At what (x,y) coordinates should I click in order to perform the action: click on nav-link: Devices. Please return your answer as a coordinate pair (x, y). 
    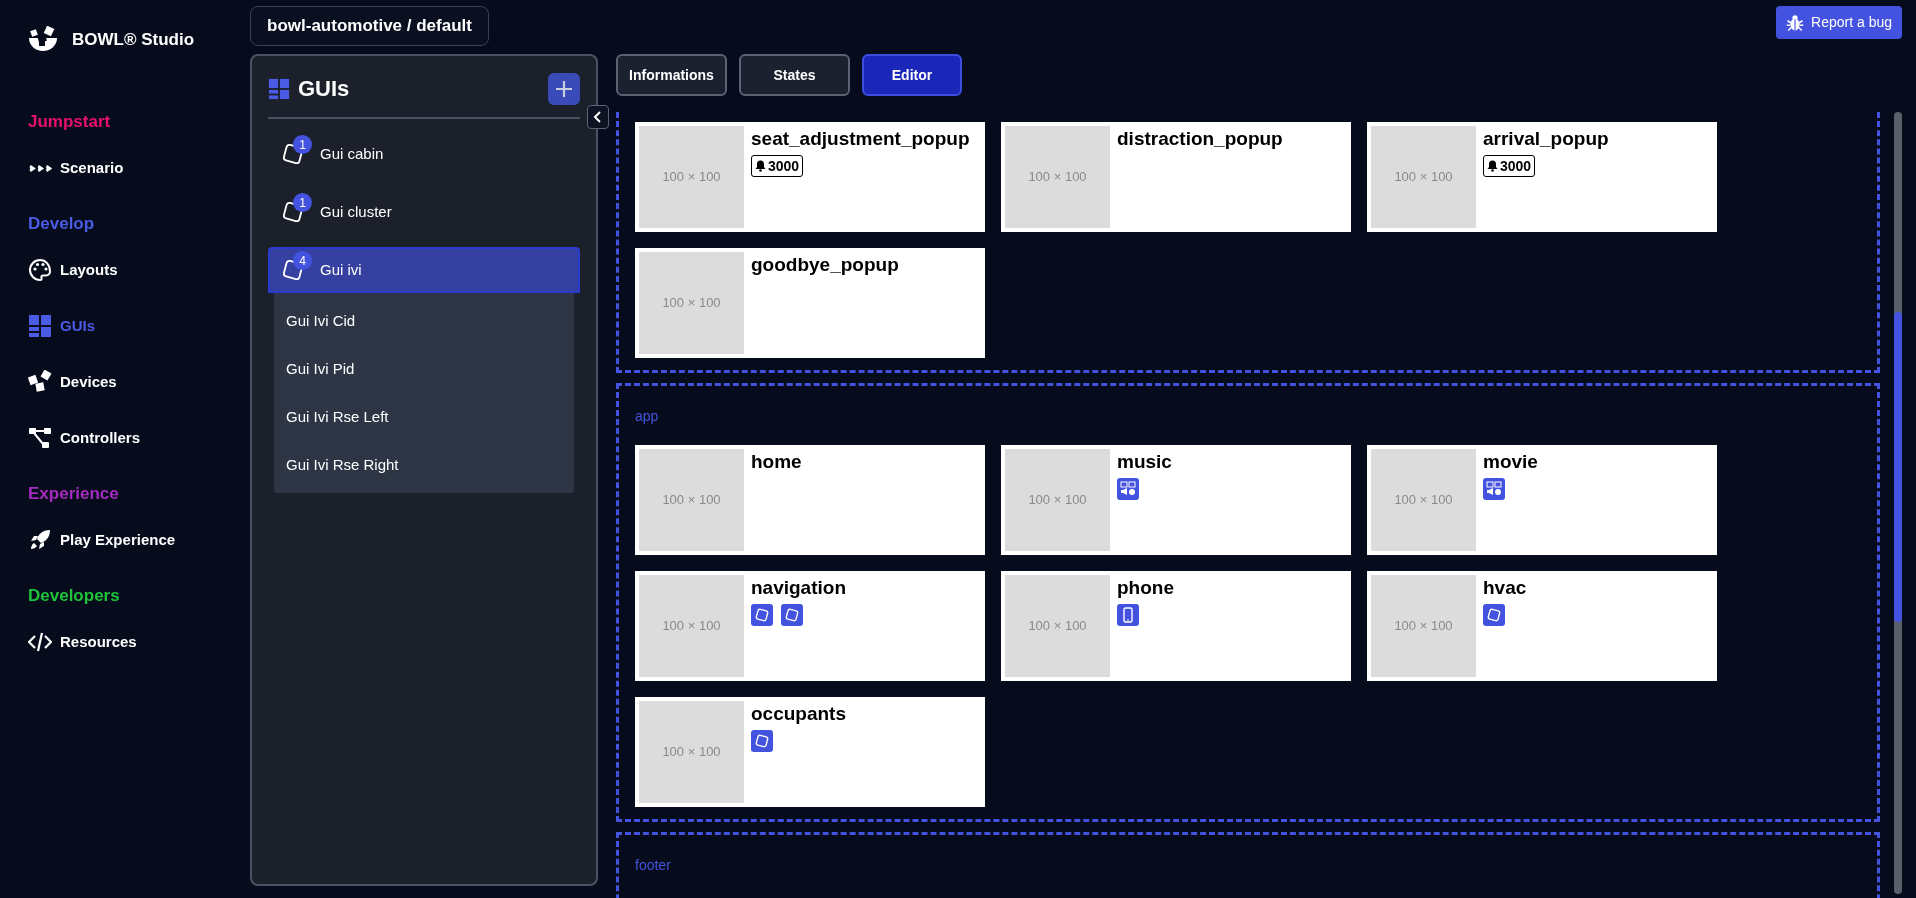
    Looking at the image, I should click on (72, 382).